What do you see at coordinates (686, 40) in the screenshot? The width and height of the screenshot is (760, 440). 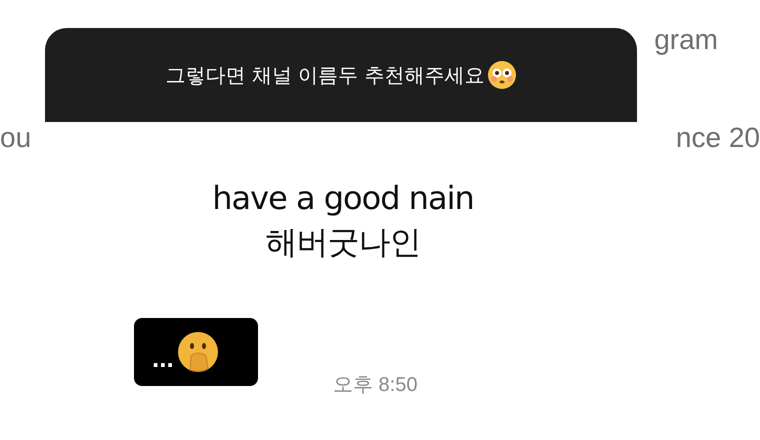 I see `caption-text: gram` at bounding box center [686, 40].